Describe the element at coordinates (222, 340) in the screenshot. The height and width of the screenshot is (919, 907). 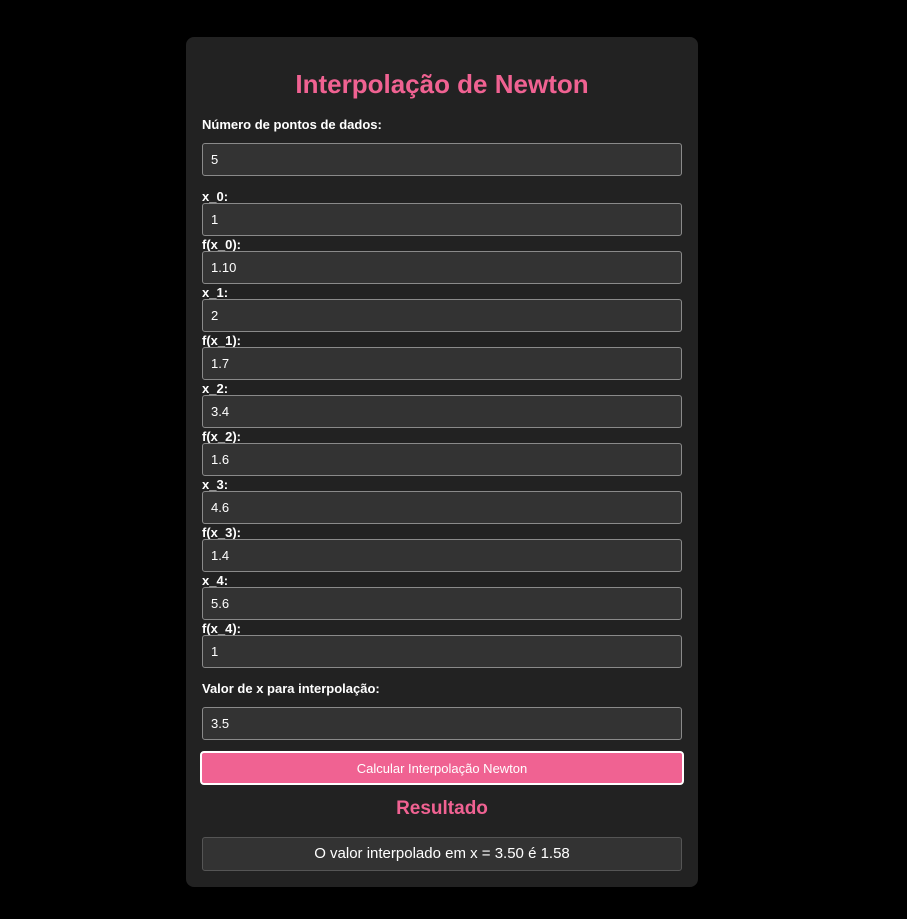
I see `fx1-label: f(x_1):` at that location.